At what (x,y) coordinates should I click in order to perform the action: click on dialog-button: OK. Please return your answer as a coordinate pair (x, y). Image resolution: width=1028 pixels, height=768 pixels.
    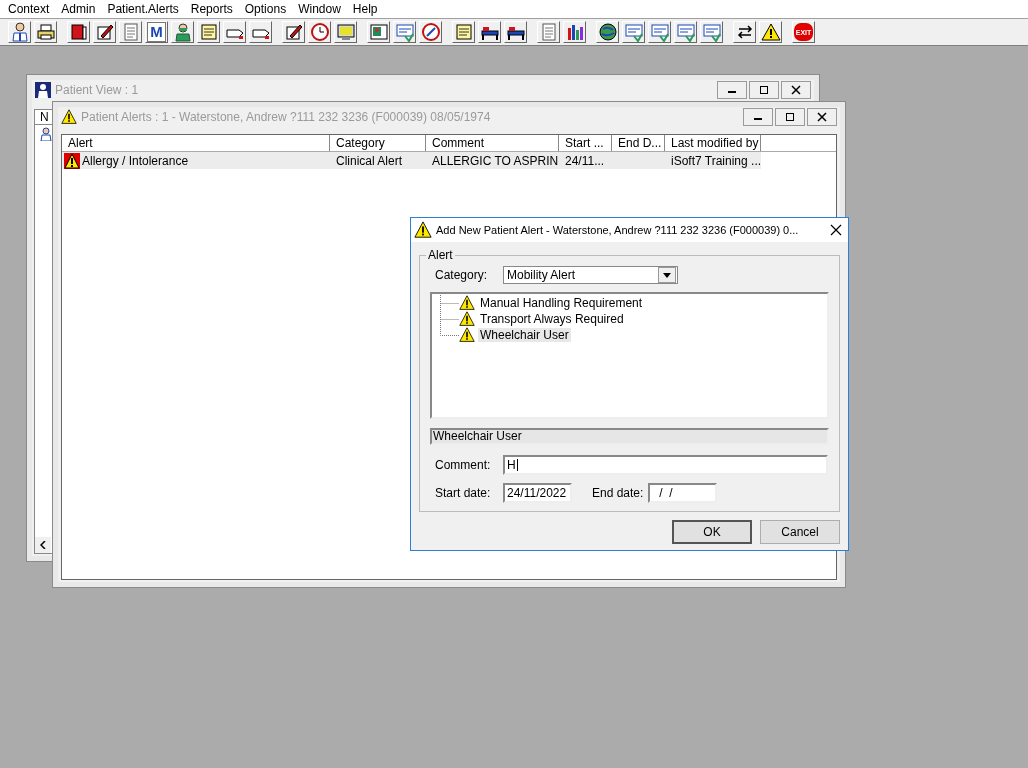
    Looking at the image, I should click on (712, 532).